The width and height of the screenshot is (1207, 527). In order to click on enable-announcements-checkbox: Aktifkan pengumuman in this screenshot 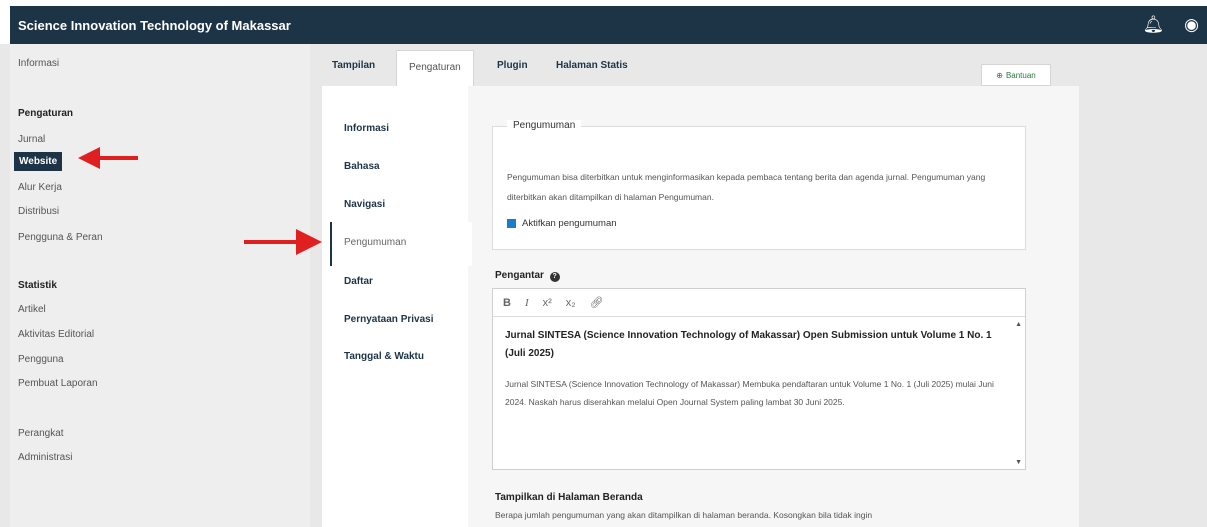, I will do `click(562, 223)`.